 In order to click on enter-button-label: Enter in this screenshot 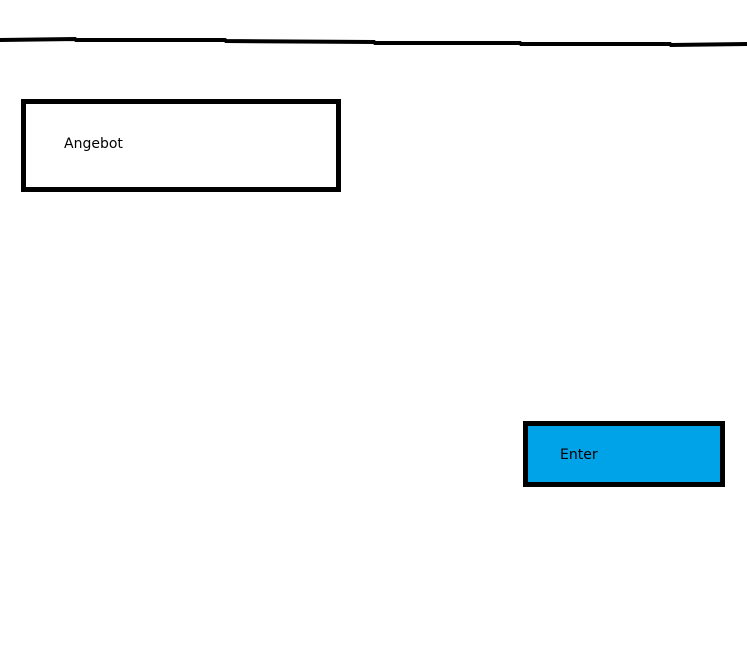, I will do `click(579, 455)`.